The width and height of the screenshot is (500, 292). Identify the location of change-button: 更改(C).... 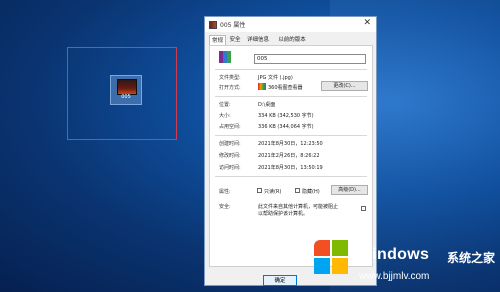
(344, 86).